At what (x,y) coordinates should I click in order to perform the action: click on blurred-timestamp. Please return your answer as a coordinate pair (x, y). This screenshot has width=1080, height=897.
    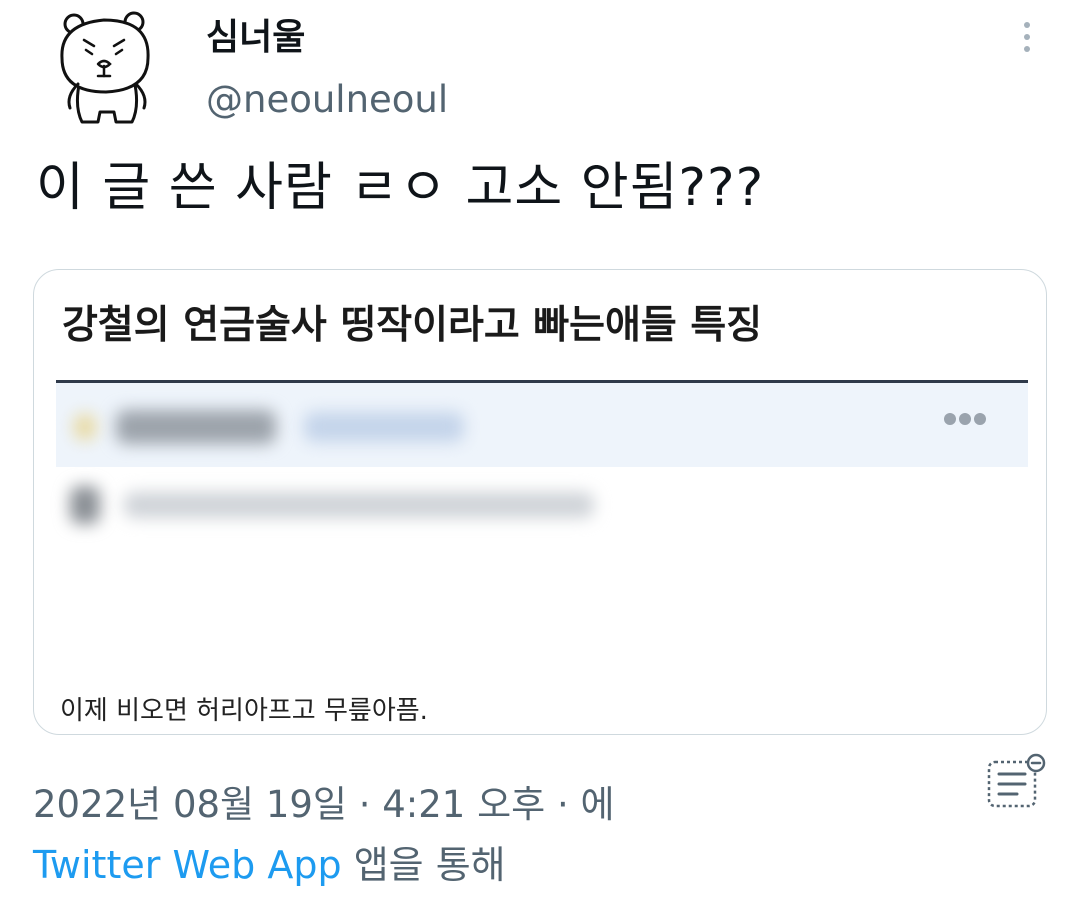
    Looking at the image, I should click on (384, 427).